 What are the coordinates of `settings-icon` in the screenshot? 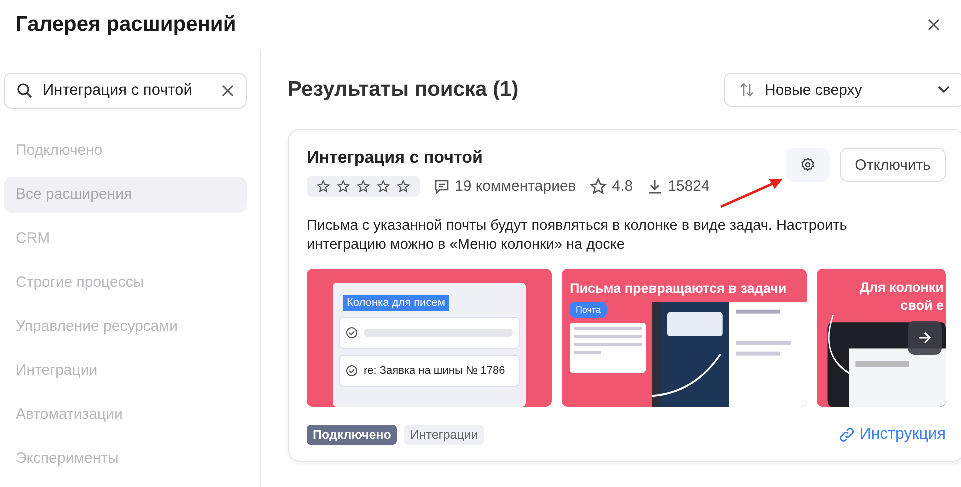 It's located at (808, 165).